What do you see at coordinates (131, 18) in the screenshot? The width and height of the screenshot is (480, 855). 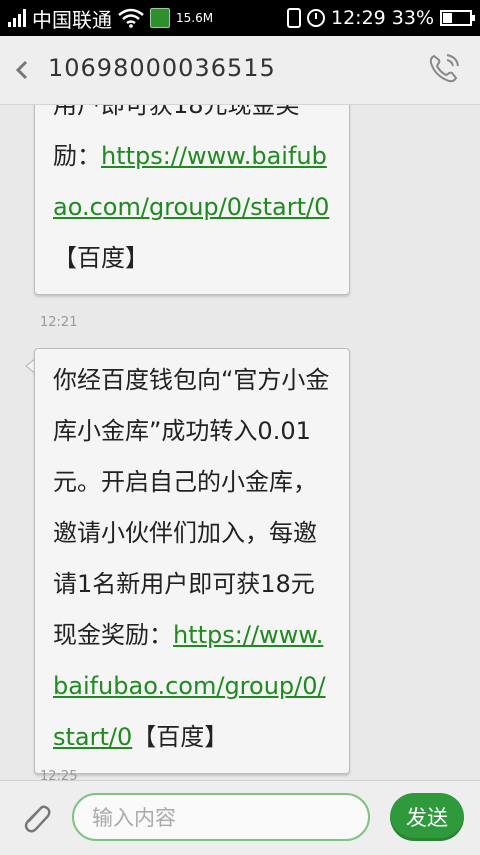 I see `wifi-icon` at bounding box center [131, 18].